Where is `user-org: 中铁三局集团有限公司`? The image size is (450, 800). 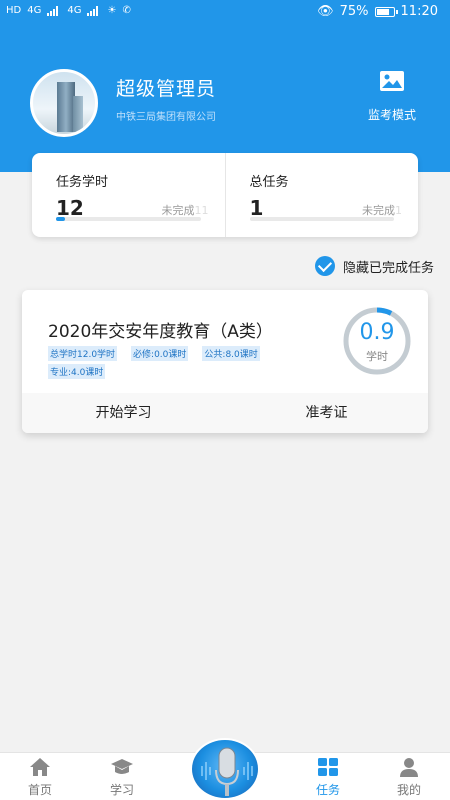 user-org: 中铁三局集团有限公司 is located at coordinates (166, 117).